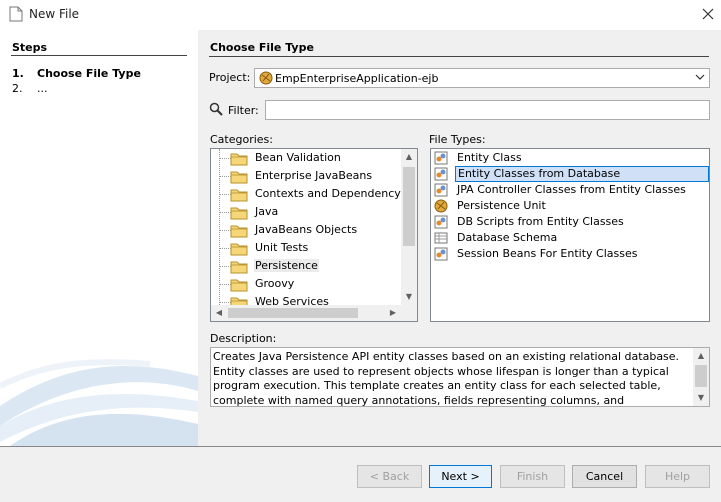 The width and height of the screenshot is (721, 502). What do you see at coordinates (357, 78) in the screenshot?
I see `project-value: EmpEnterpriseApplication-ejb` at bounding box center [357, 78].